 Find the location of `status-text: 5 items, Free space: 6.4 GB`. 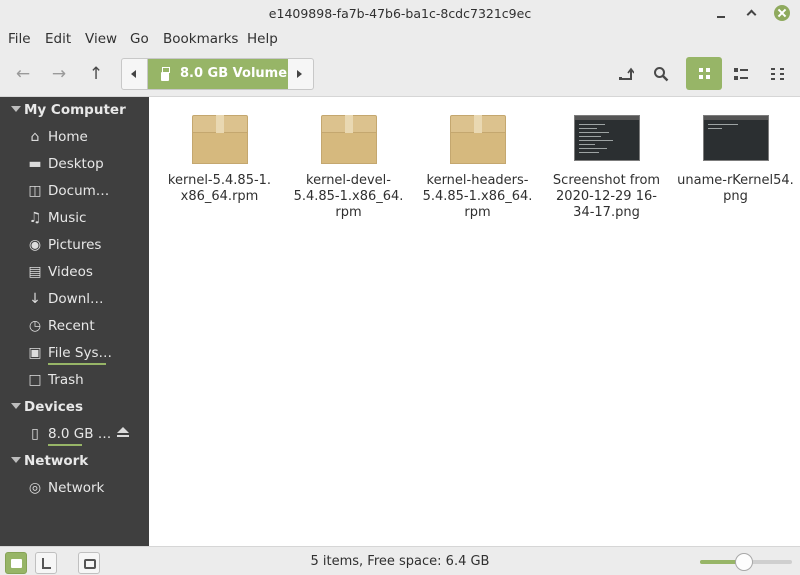

status-text: 5 items, Free space: 6.4 GB is located at coordinates (400, 561).